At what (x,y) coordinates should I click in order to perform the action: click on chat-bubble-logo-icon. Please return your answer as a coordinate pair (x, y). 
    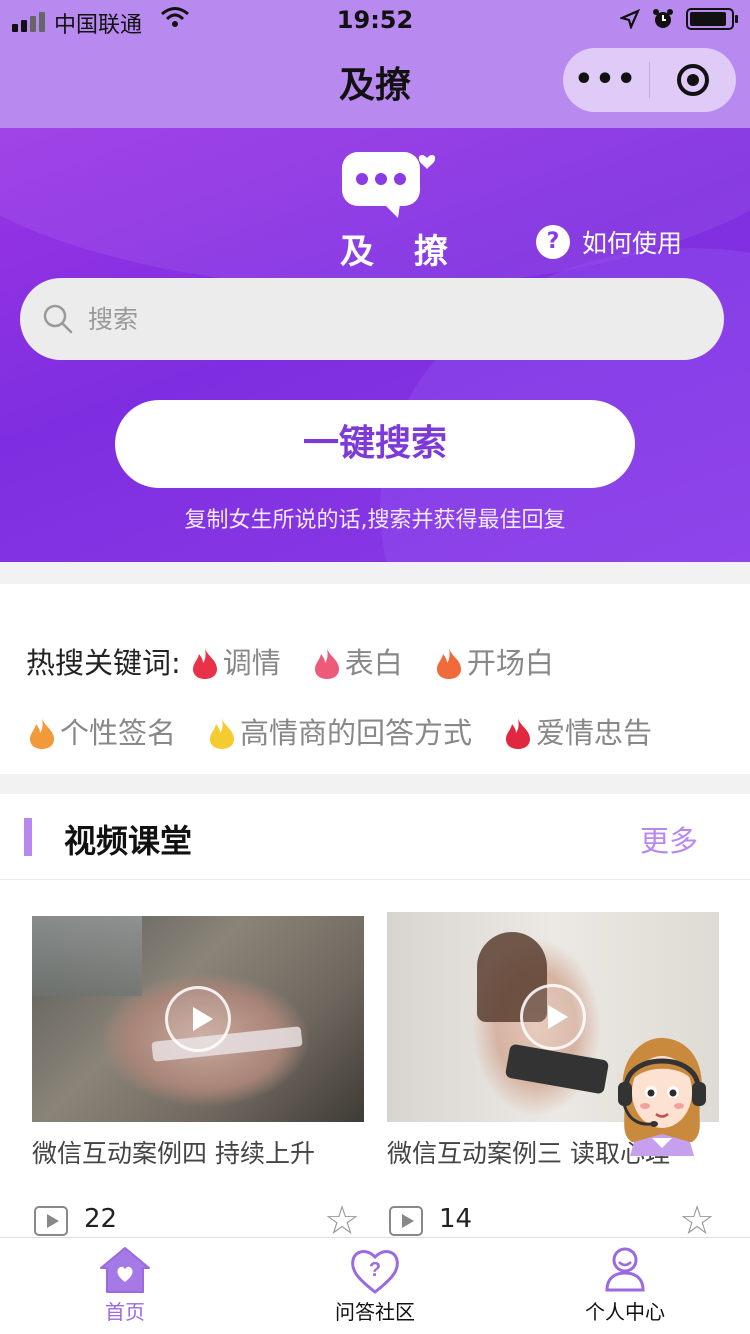
    Looking at the image, I should click on (389, 185).